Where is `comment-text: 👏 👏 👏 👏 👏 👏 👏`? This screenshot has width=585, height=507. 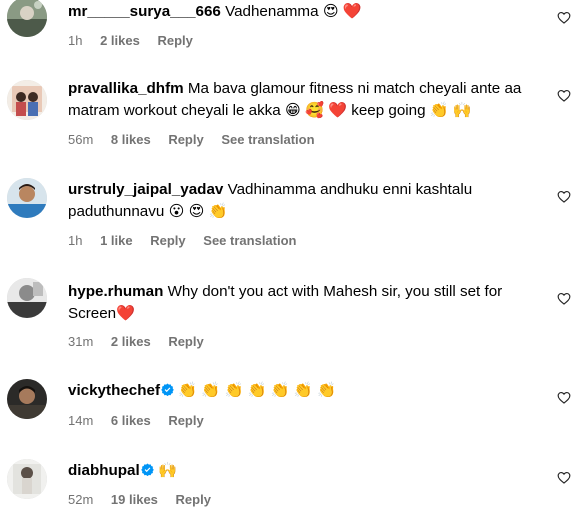
comment-text: 👏 👏 👏 👏 👏 👏 👏 is located at coordinates (255, 390).